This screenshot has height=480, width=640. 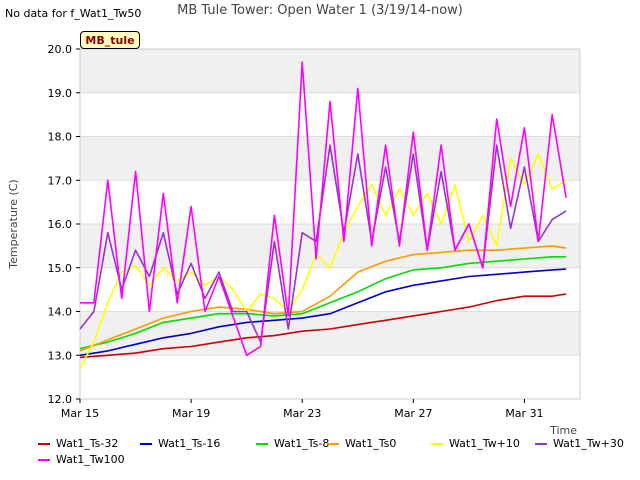 I want to click on legend-label: Wat1_Ts-8, so click(x=302, y=443).